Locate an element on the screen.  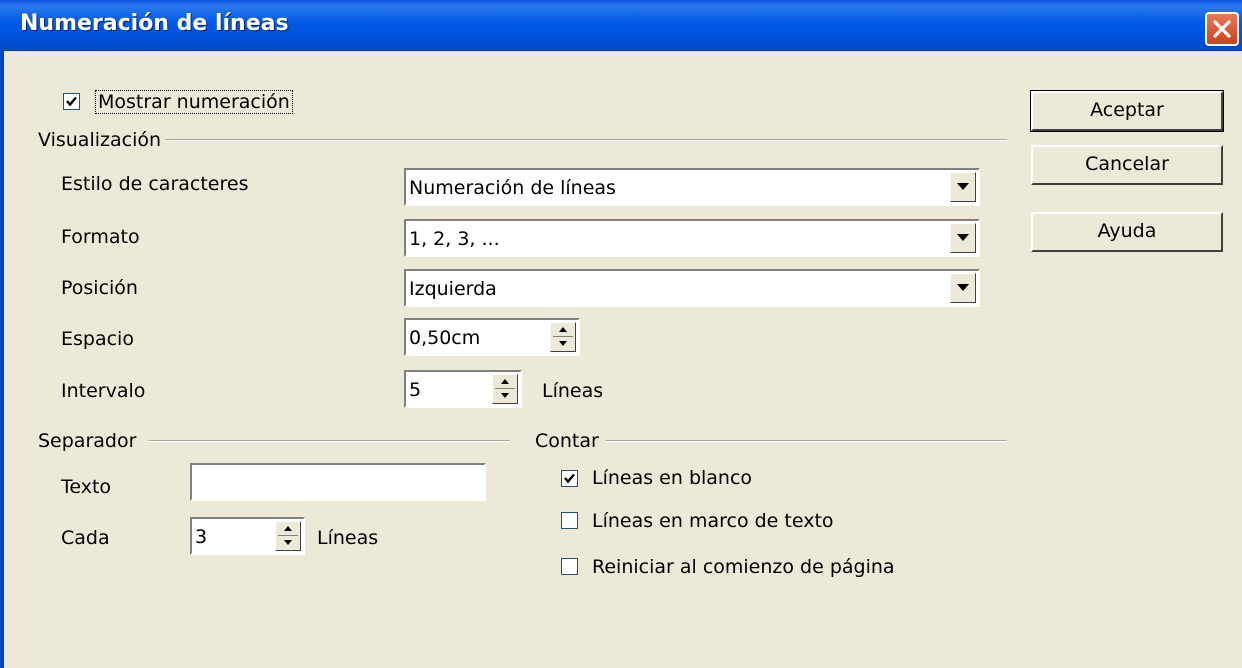
interval-value: 5 is located at coordinates (415, 390).